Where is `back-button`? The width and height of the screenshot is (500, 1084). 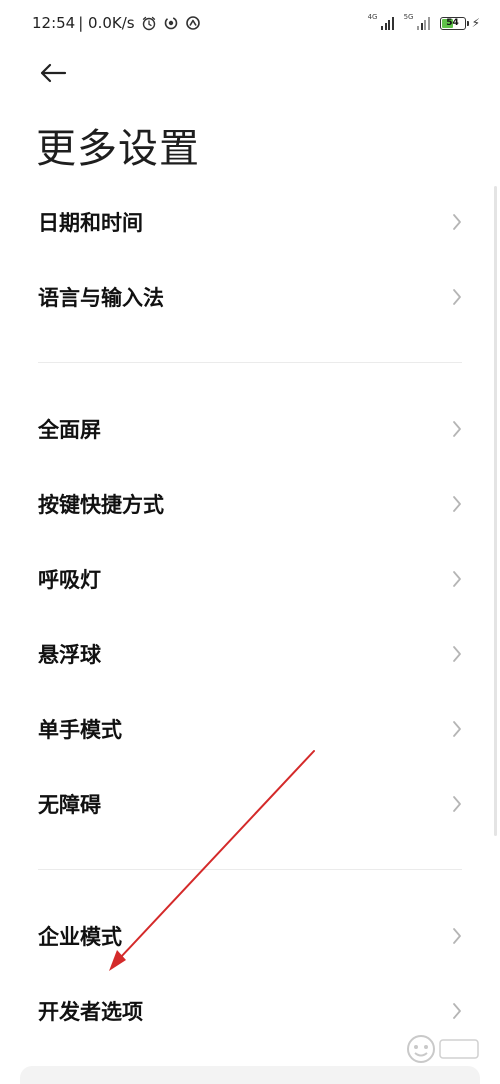 back-button is located at coordinates (53, 73).